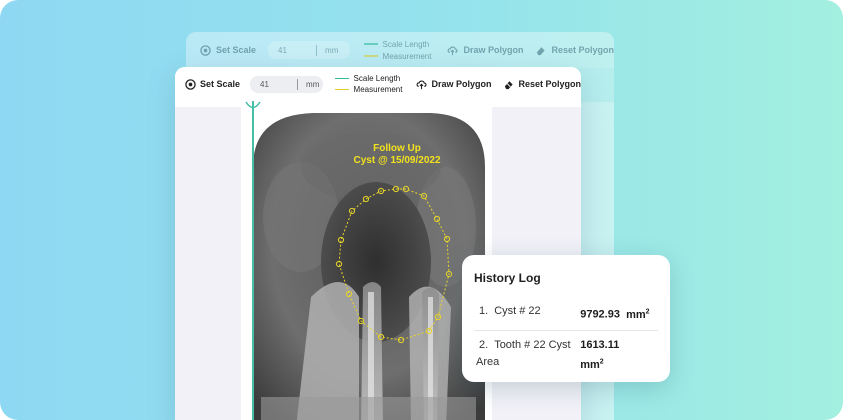 This screenshot has width=843, height=420. I want to click on ghost-scale-unit: mm, so click(332, 50).